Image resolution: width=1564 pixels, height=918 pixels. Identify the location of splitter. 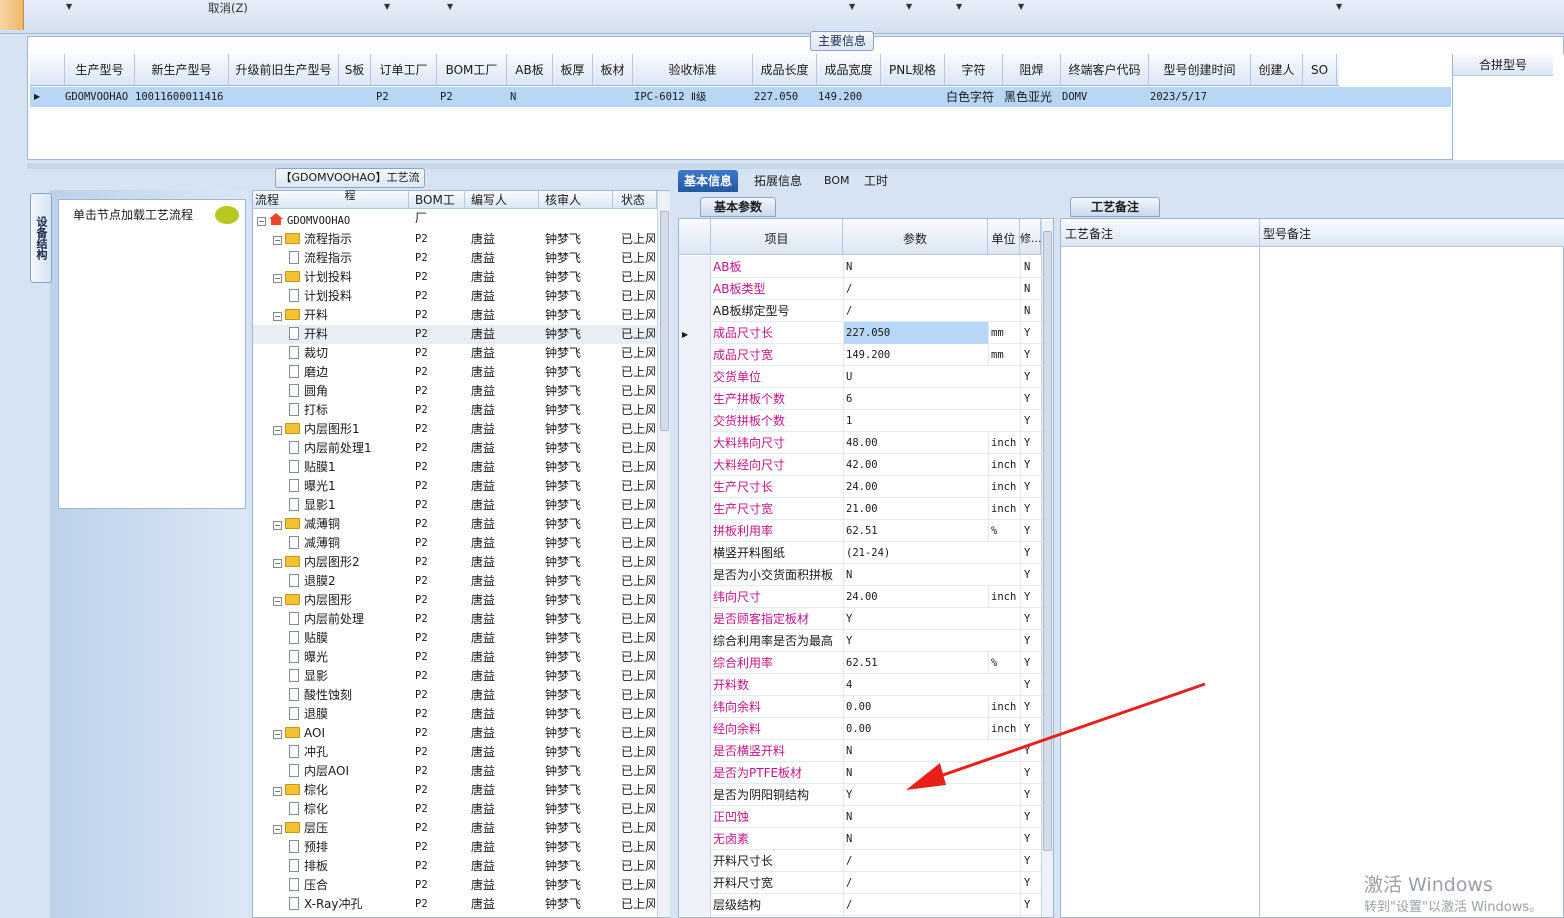
(795, 166).